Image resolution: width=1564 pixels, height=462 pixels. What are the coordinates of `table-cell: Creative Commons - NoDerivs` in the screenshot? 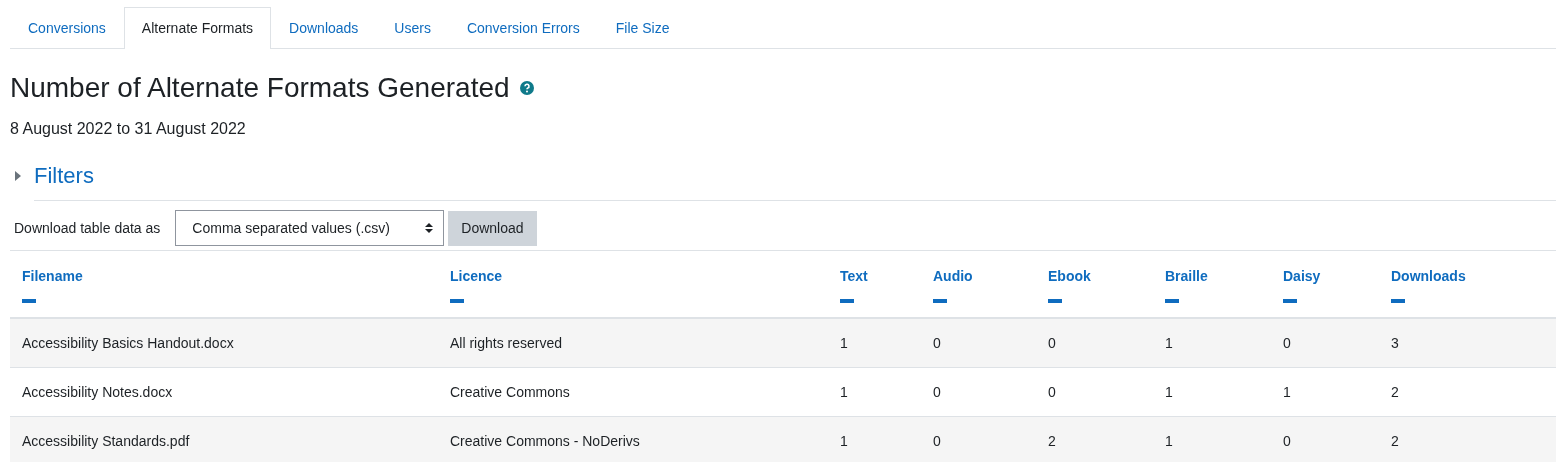 It's located at (545, 441).